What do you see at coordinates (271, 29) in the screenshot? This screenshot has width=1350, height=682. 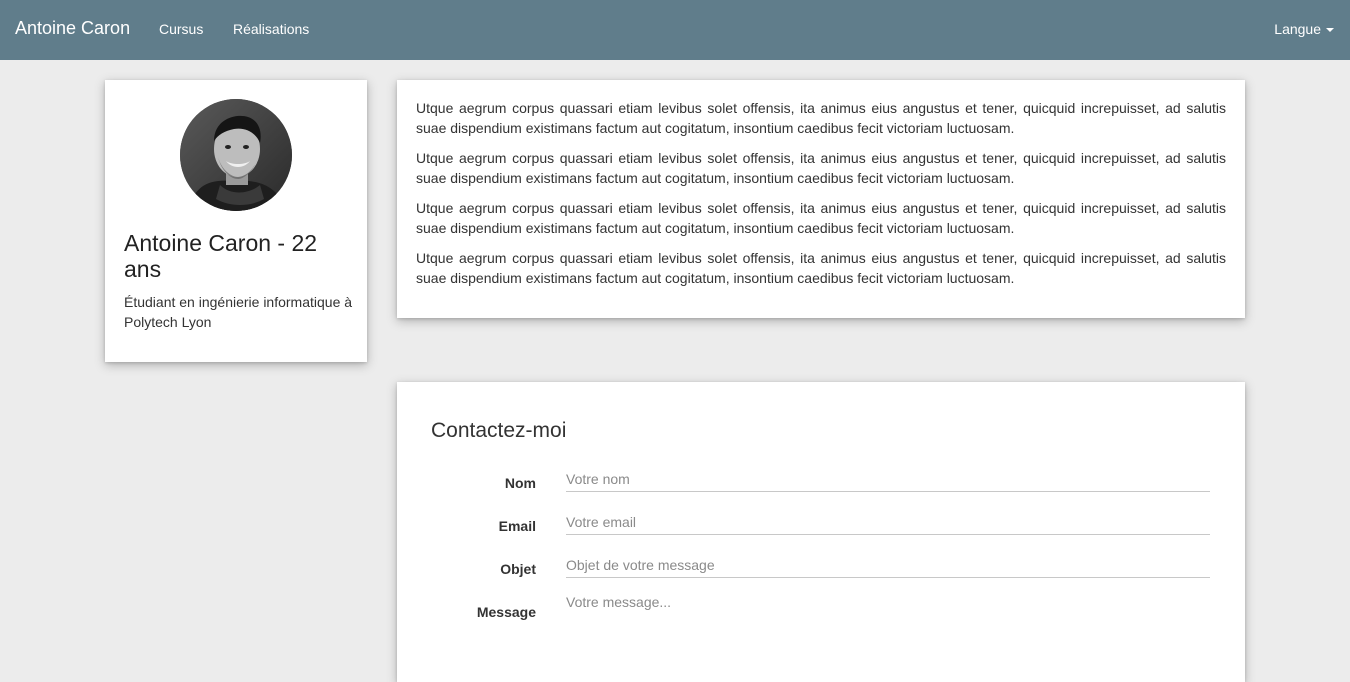 I see `nav-link-realisations: Réalisations` at bounding box center [271, 29].